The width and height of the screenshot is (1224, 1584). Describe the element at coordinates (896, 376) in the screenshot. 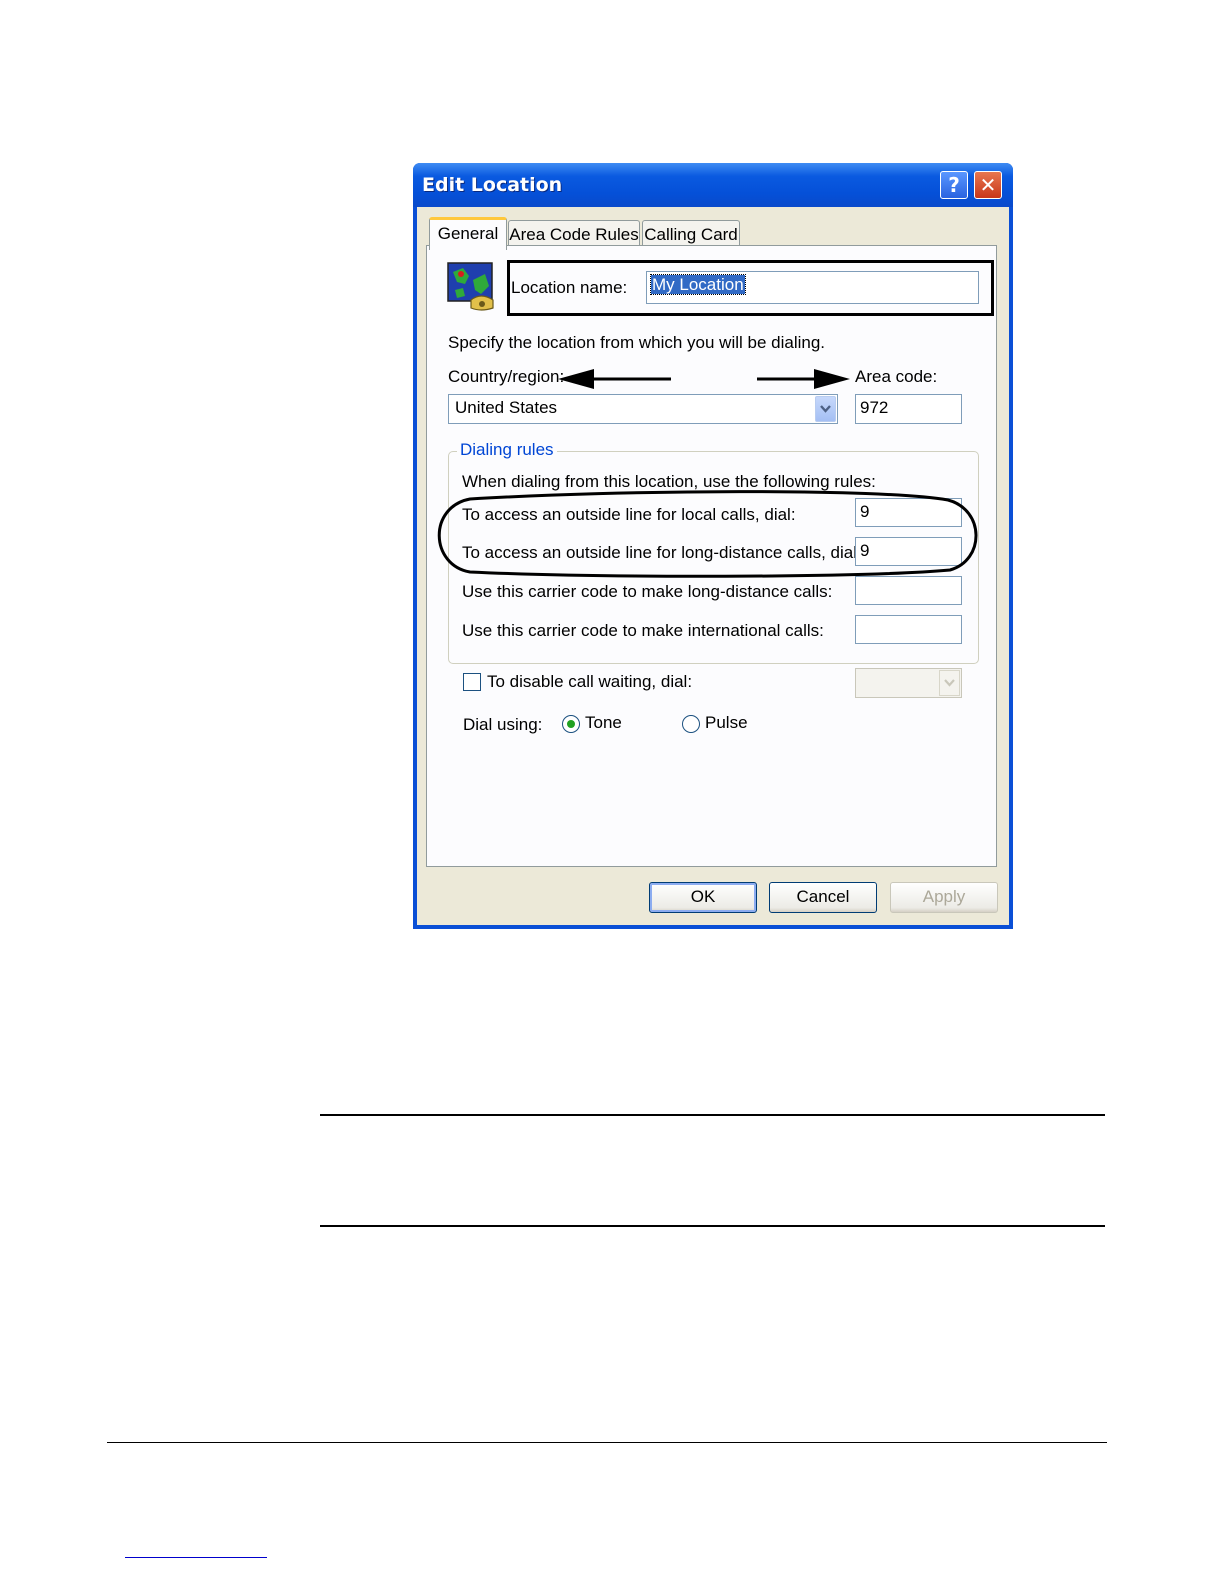

I see `area-code-label: Area code:` at that location.